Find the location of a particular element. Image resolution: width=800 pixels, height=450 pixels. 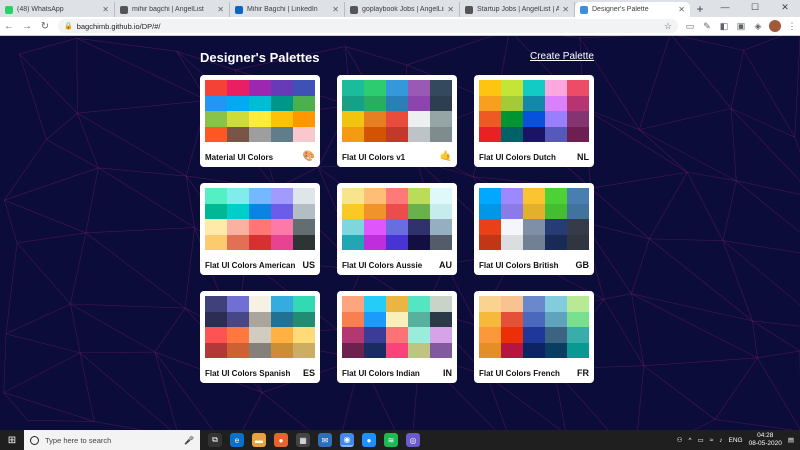

window-controls: — ☐ ✕ is located at coordinates (755, 7).